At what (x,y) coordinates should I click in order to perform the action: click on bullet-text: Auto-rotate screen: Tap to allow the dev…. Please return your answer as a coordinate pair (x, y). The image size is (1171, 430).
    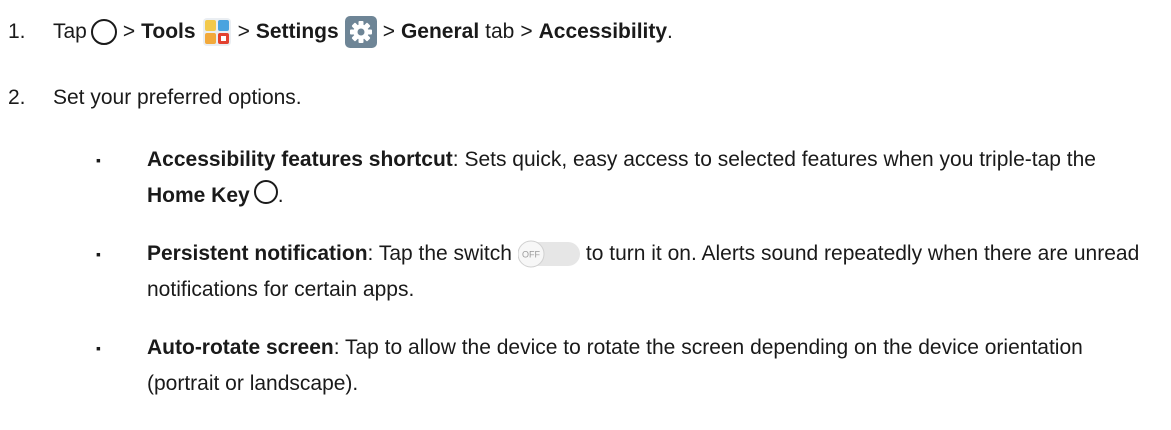
    Looking at the image, I should click on (651, 366).